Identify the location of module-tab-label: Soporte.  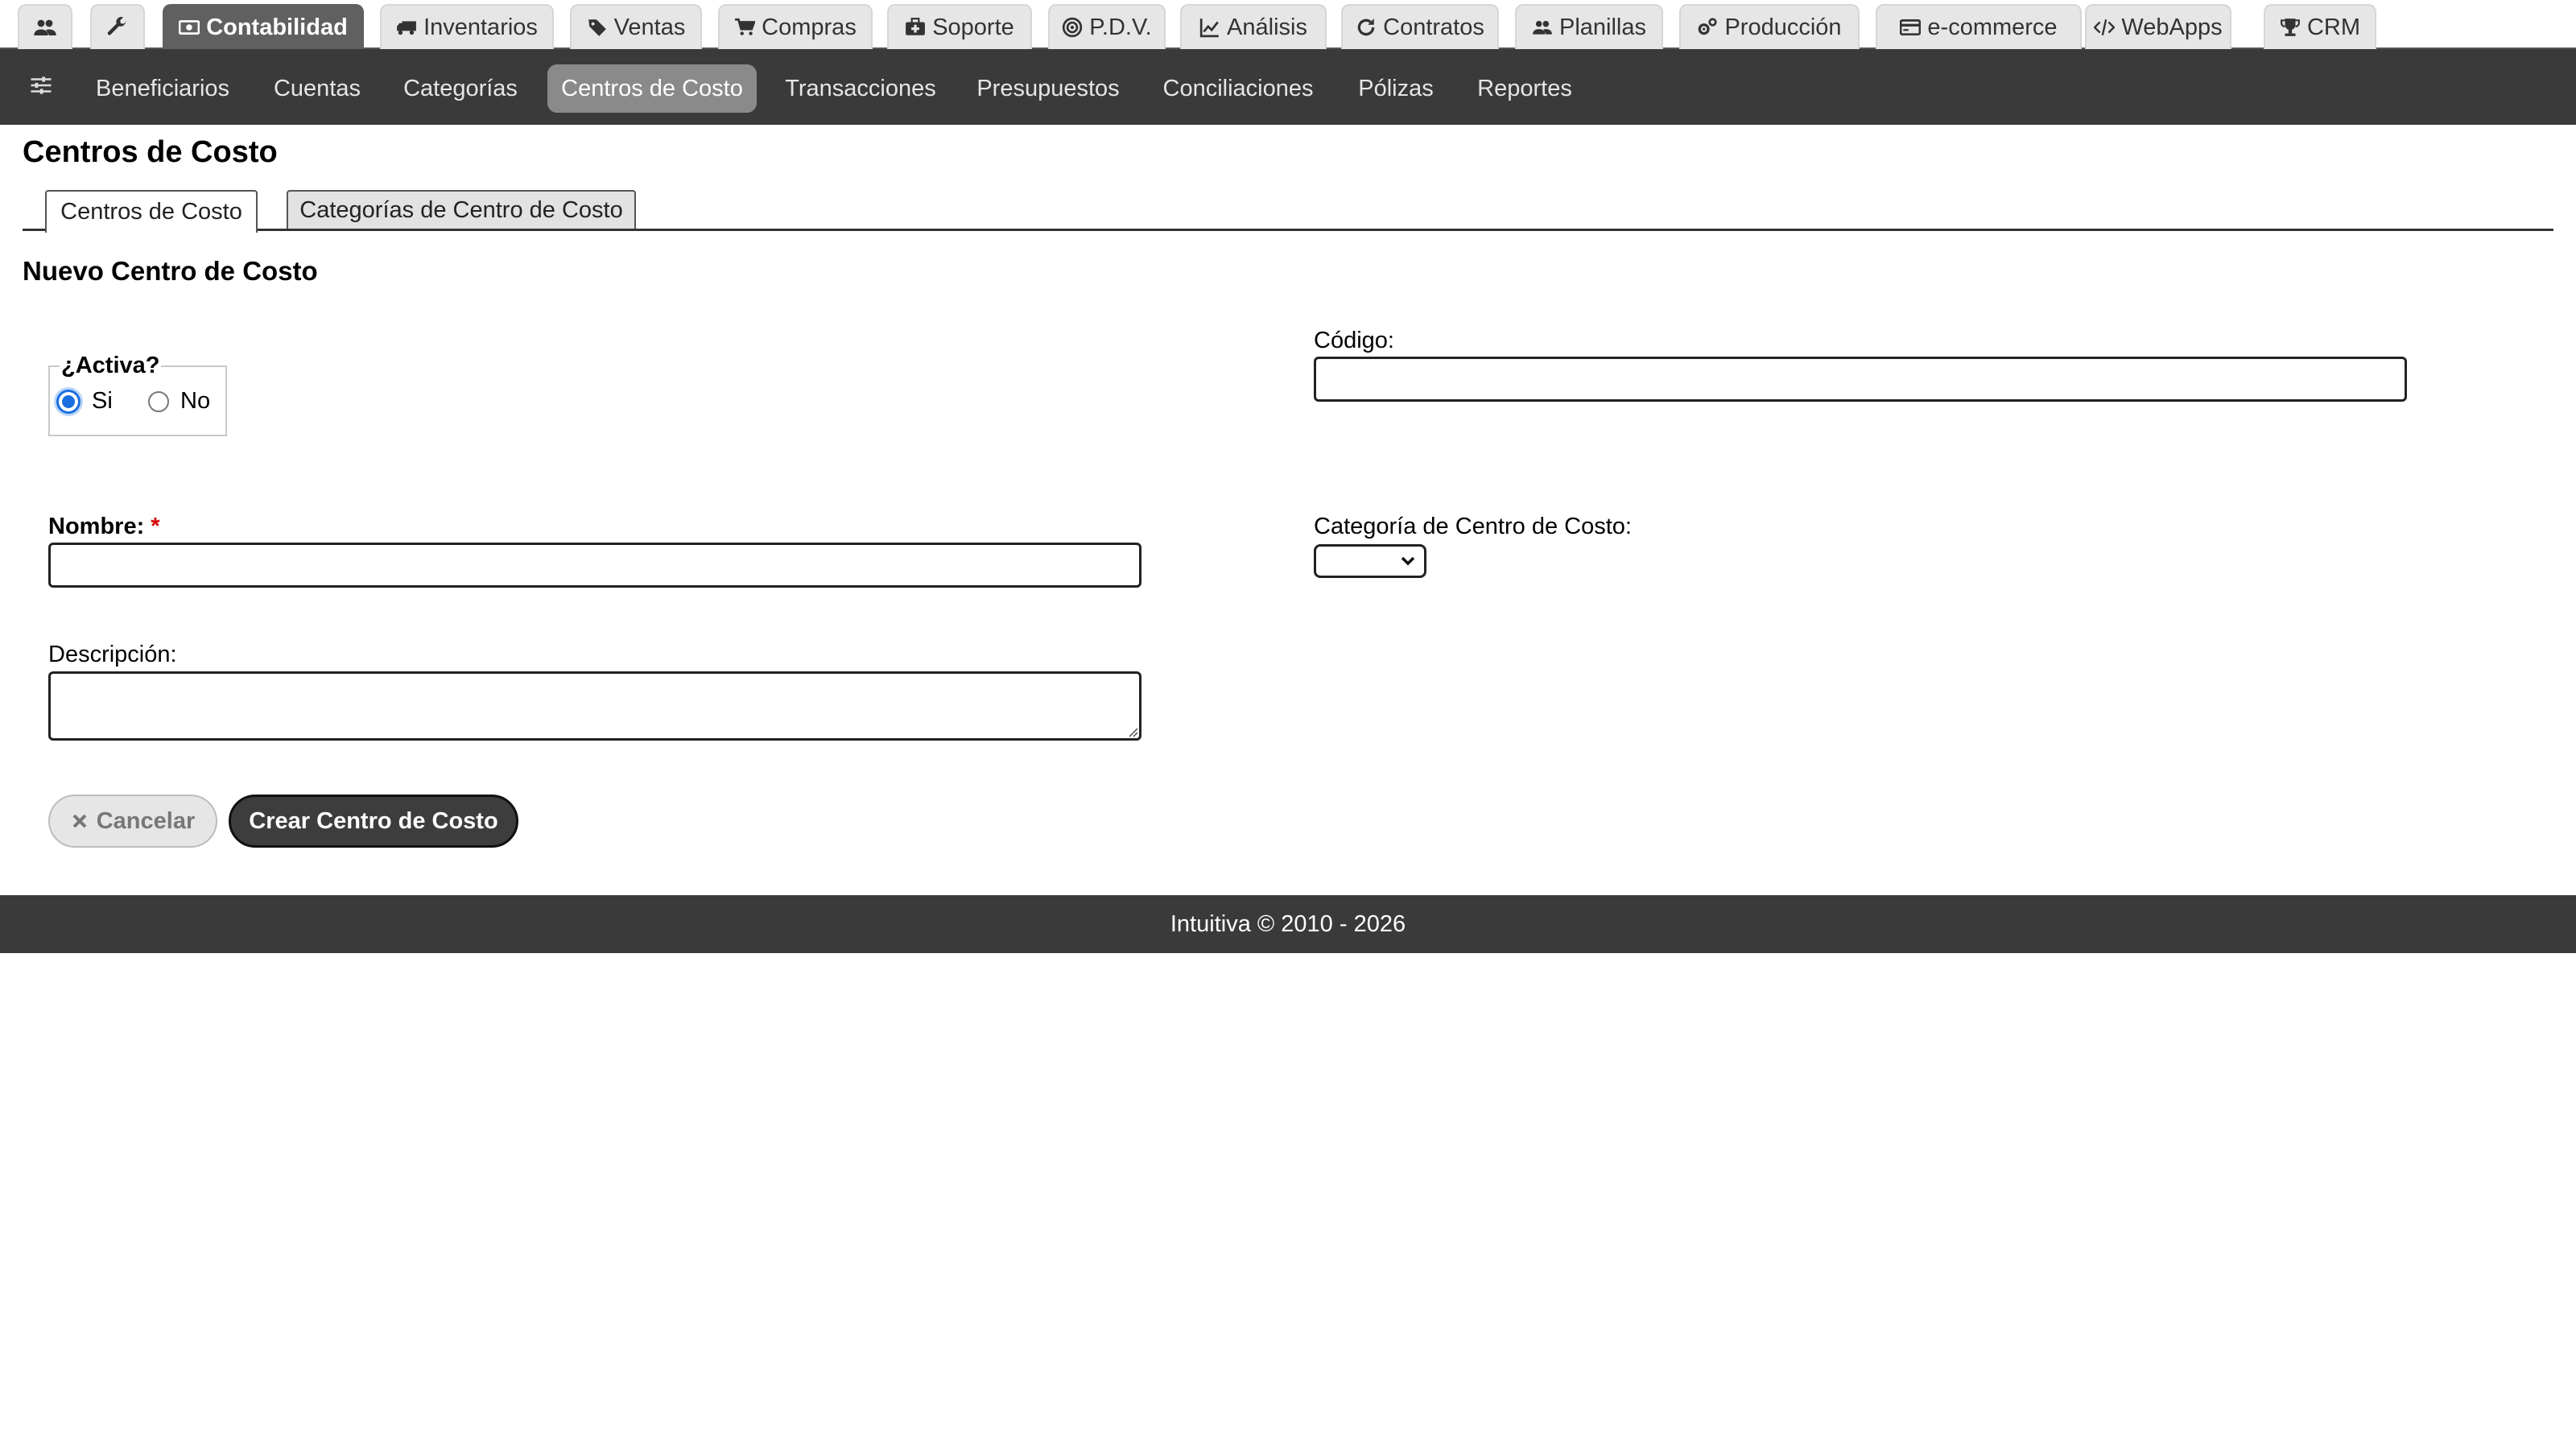
(973, 27).